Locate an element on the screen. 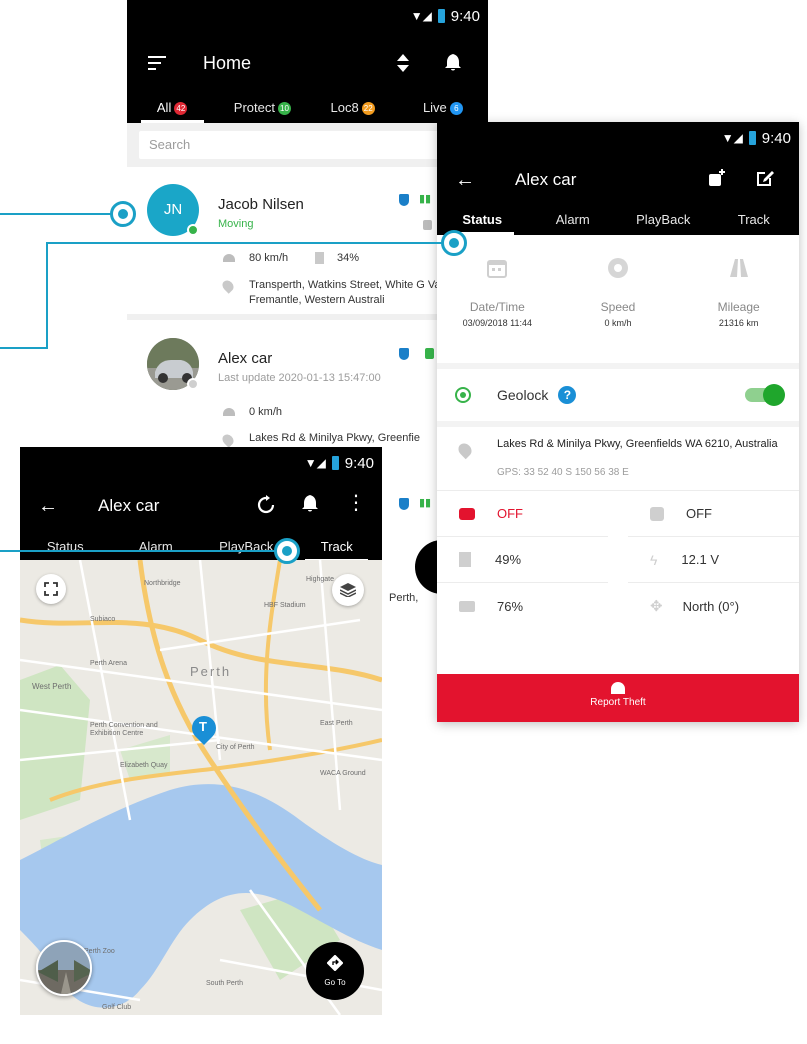 This screenshot has width=807, height=1044. badge-loc8: 22 is located at coordinates (368, 108).